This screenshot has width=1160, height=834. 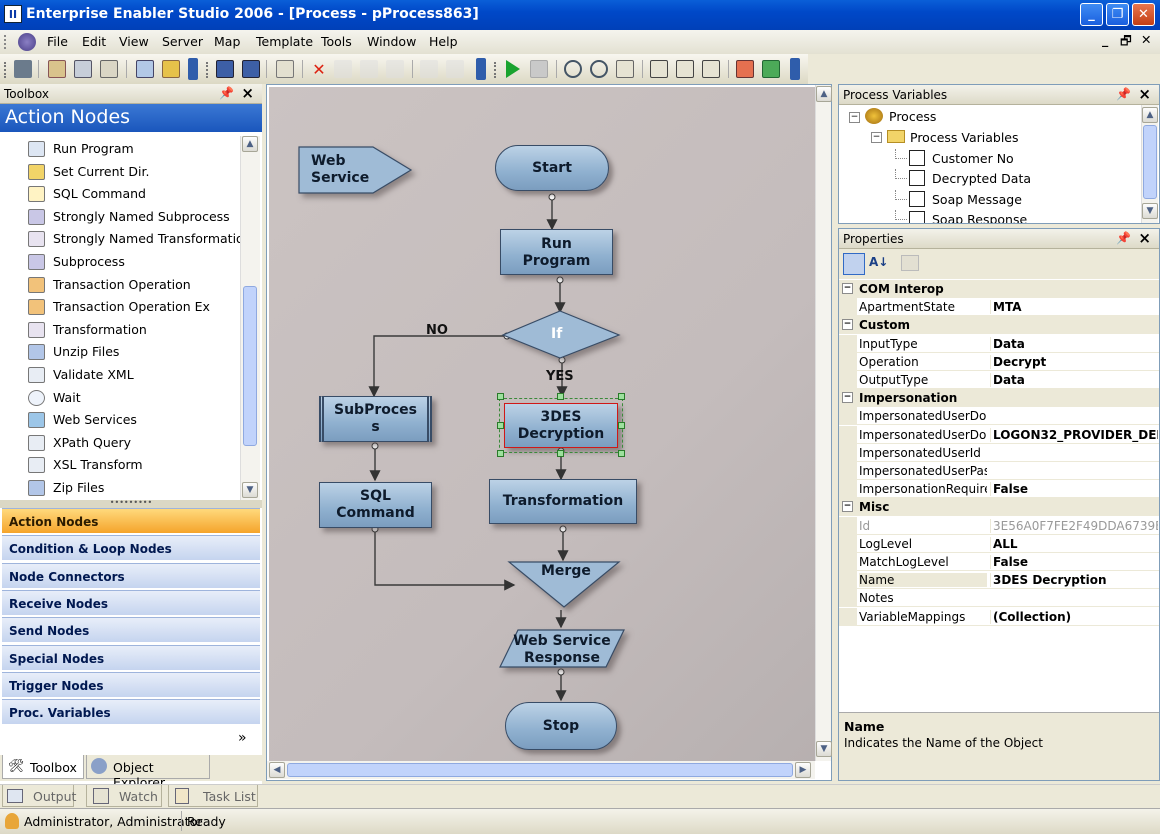 What do you see at coordinates (999, 471) in the screenshot?
I see `property-row: ImpersonatedUserPassw` at bounding box center [999, 471].